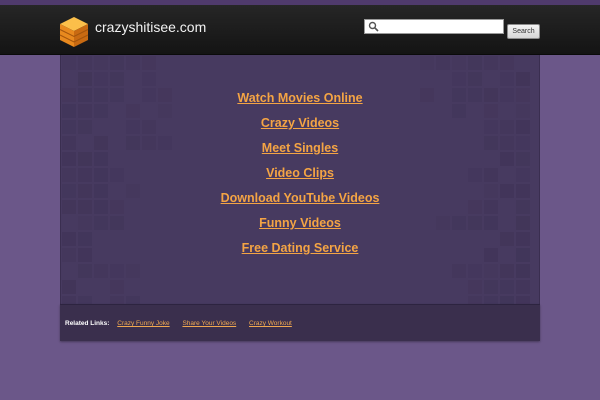  I want to click on search-icon, so click(373, 26).